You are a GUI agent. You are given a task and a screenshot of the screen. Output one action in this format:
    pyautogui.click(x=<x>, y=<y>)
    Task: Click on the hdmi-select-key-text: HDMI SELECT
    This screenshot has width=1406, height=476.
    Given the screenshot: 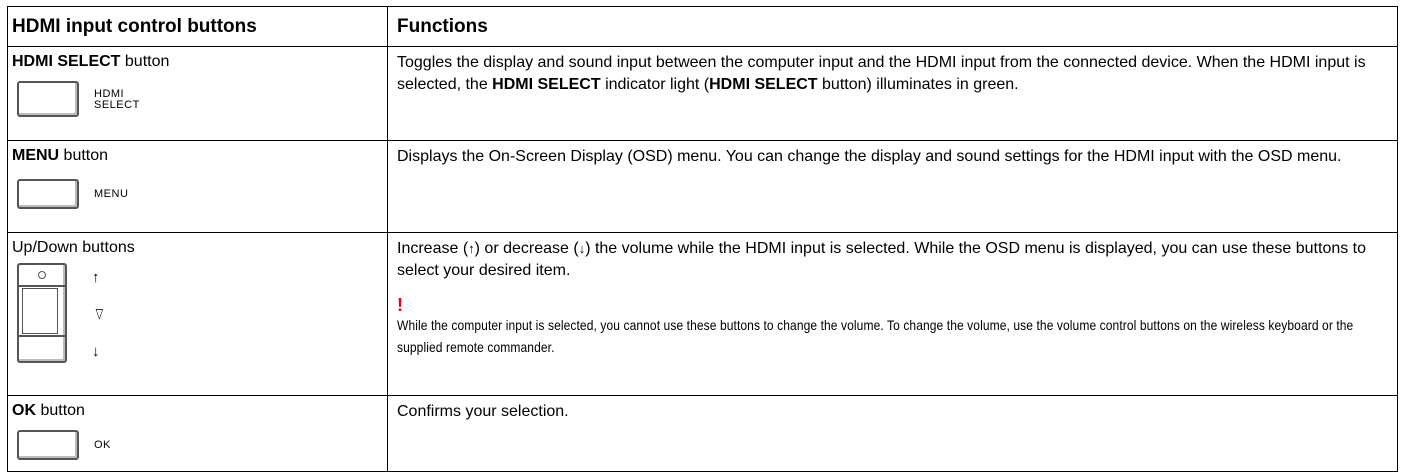 What is the action you would take?
    pyautogui.click(x=117, y=100)
    